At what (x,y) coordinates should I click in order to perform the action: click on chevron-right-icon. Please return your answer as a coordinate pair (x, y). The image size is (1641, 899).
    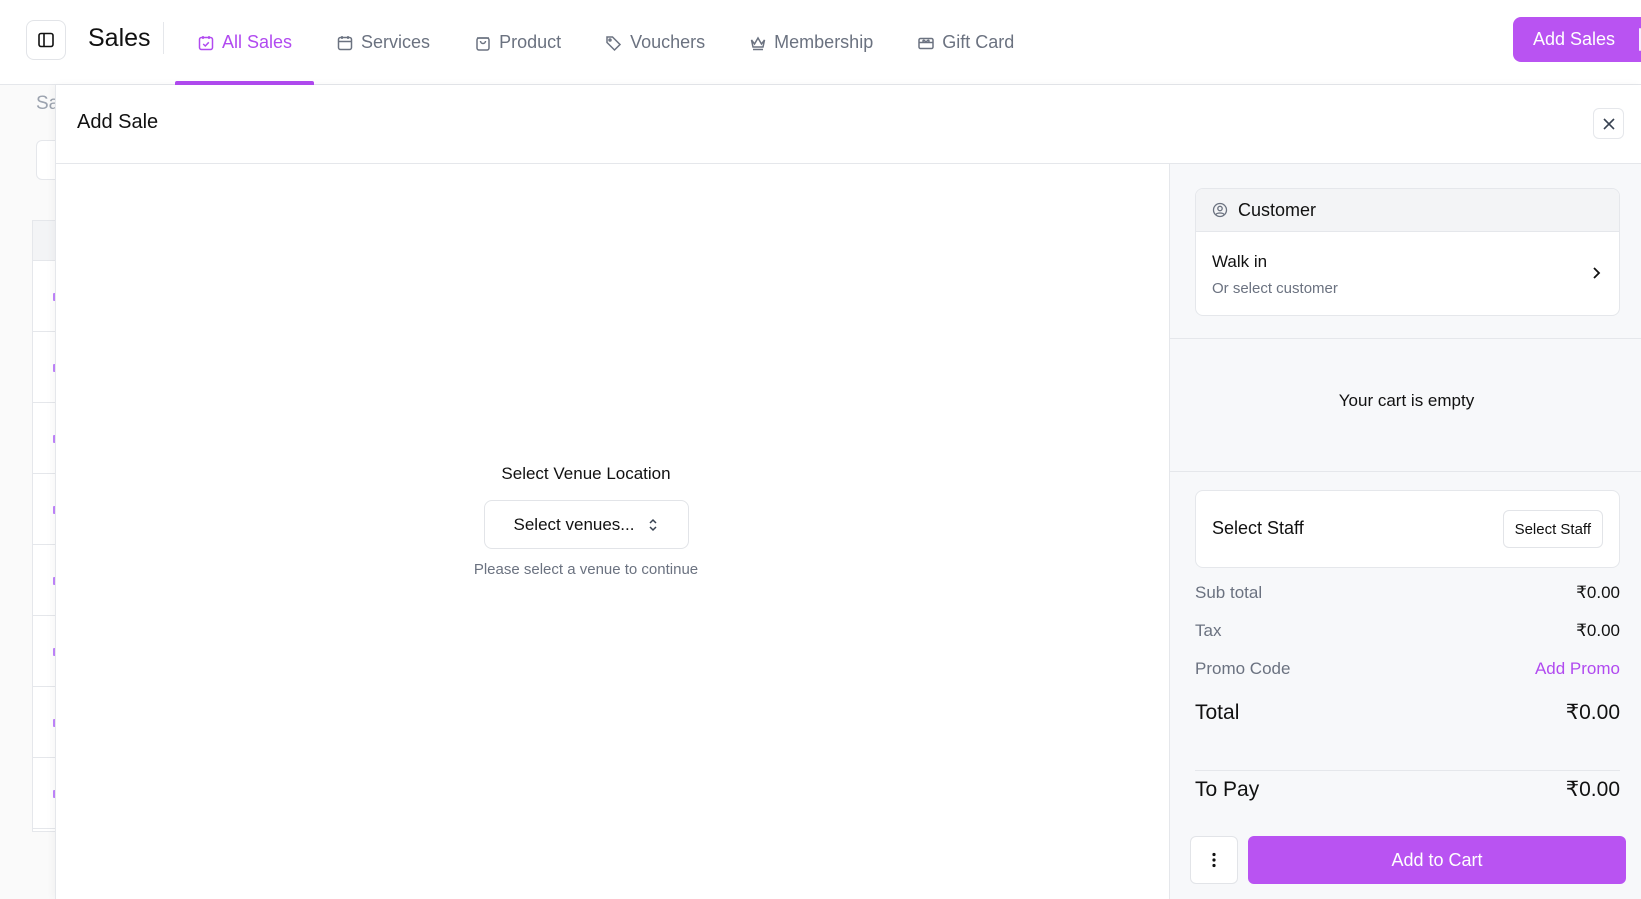
    Looking at the image, I should click on (1597, 273).